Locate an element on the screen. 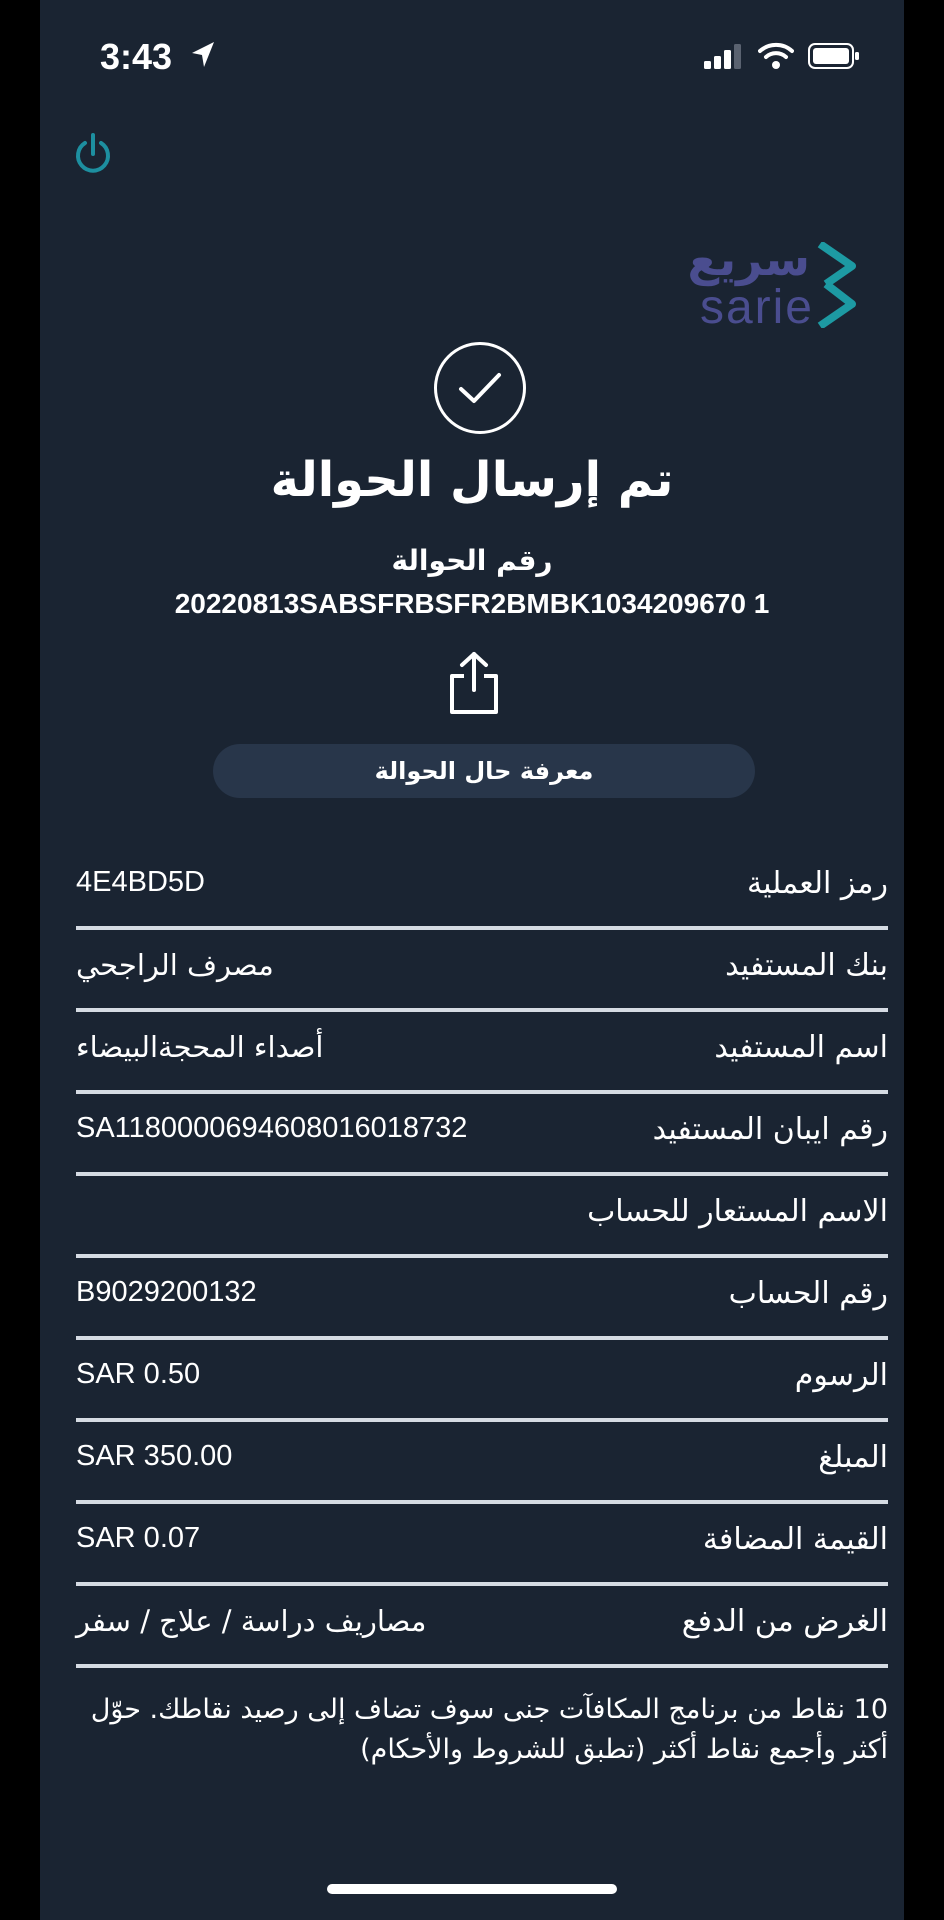 This screenshot has width=944, height=1920. detail-value: مصاريف دراسة / علاج / سفر is located at coordinates (251, 1621).